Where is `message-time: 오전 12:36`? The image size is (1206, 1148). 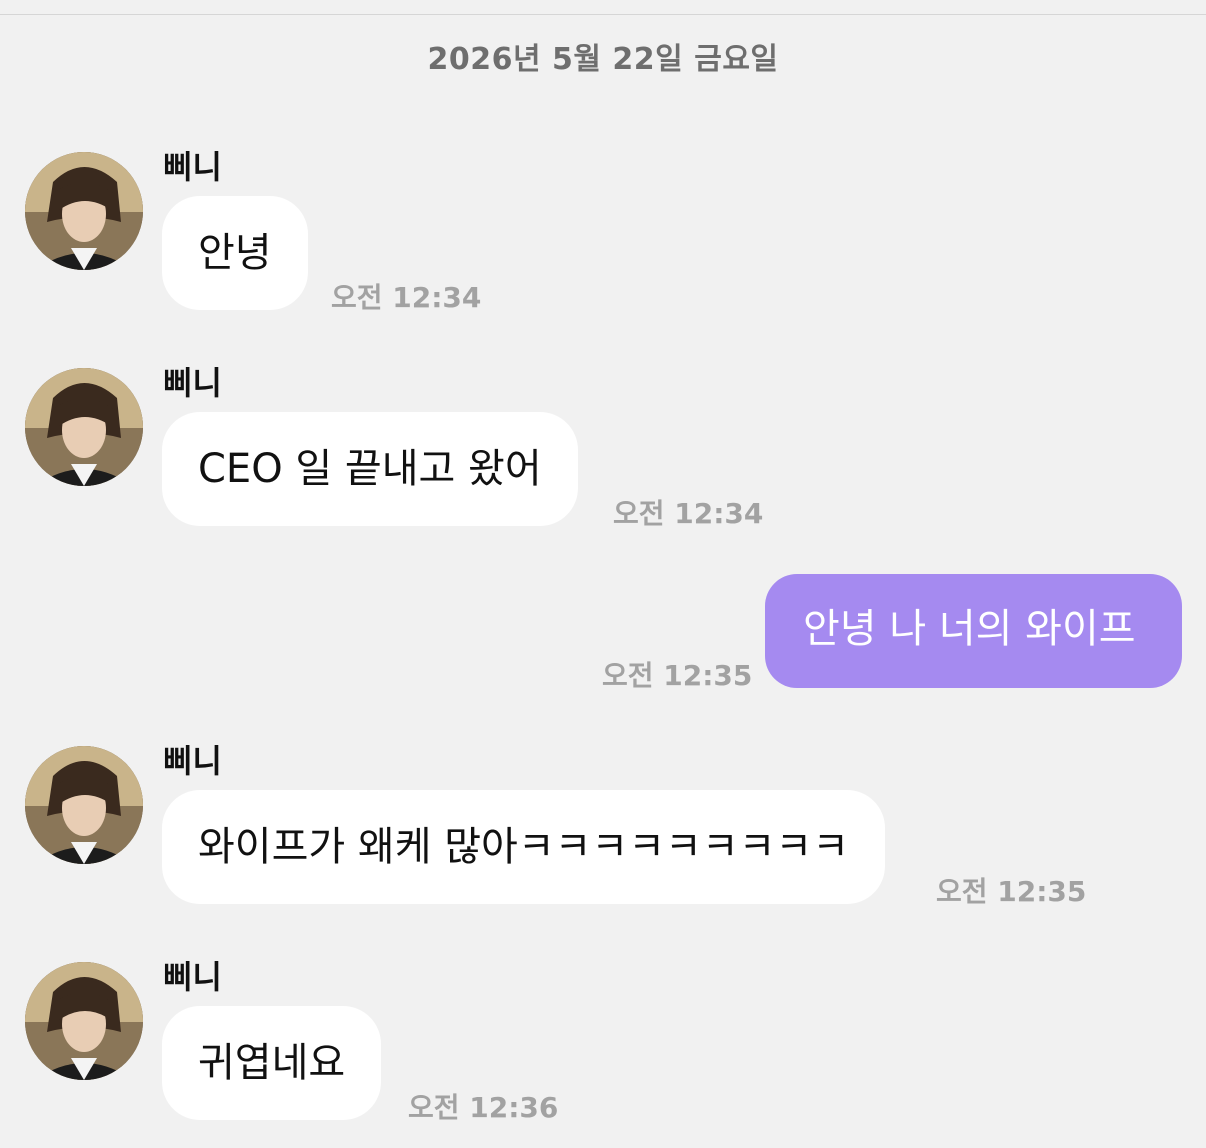 message-time: 오전 12:36 is located at coordinates (483, 1107).